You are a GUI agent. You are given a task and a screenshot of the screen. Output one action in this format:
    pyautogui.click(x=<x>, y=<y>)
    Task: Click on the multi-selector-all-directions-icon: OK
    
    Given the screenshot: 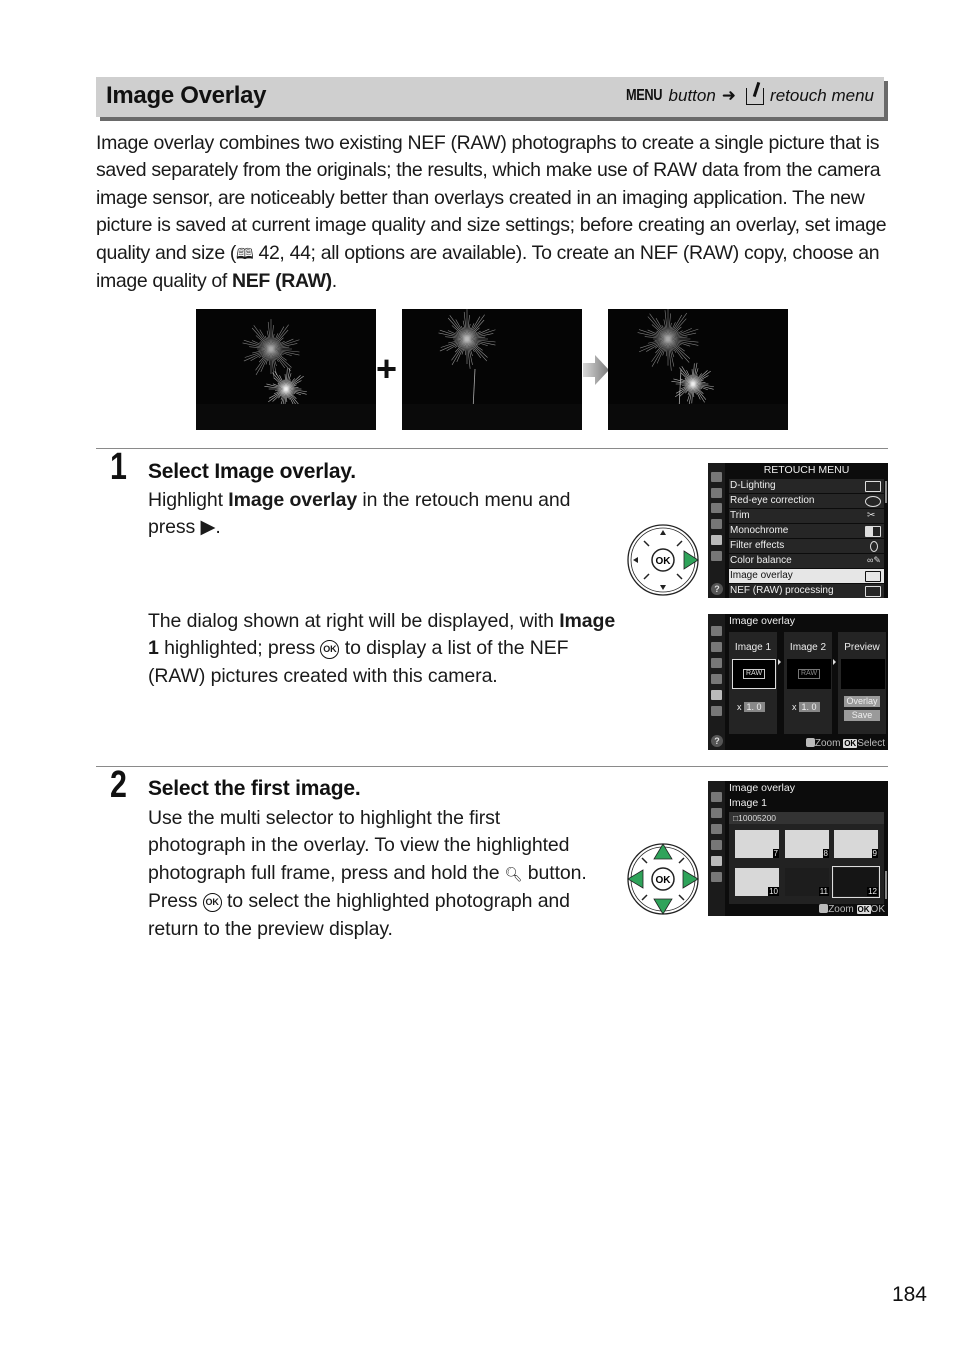 What is the action you would take?
    pyautogui.click(x=663, y=879)
    